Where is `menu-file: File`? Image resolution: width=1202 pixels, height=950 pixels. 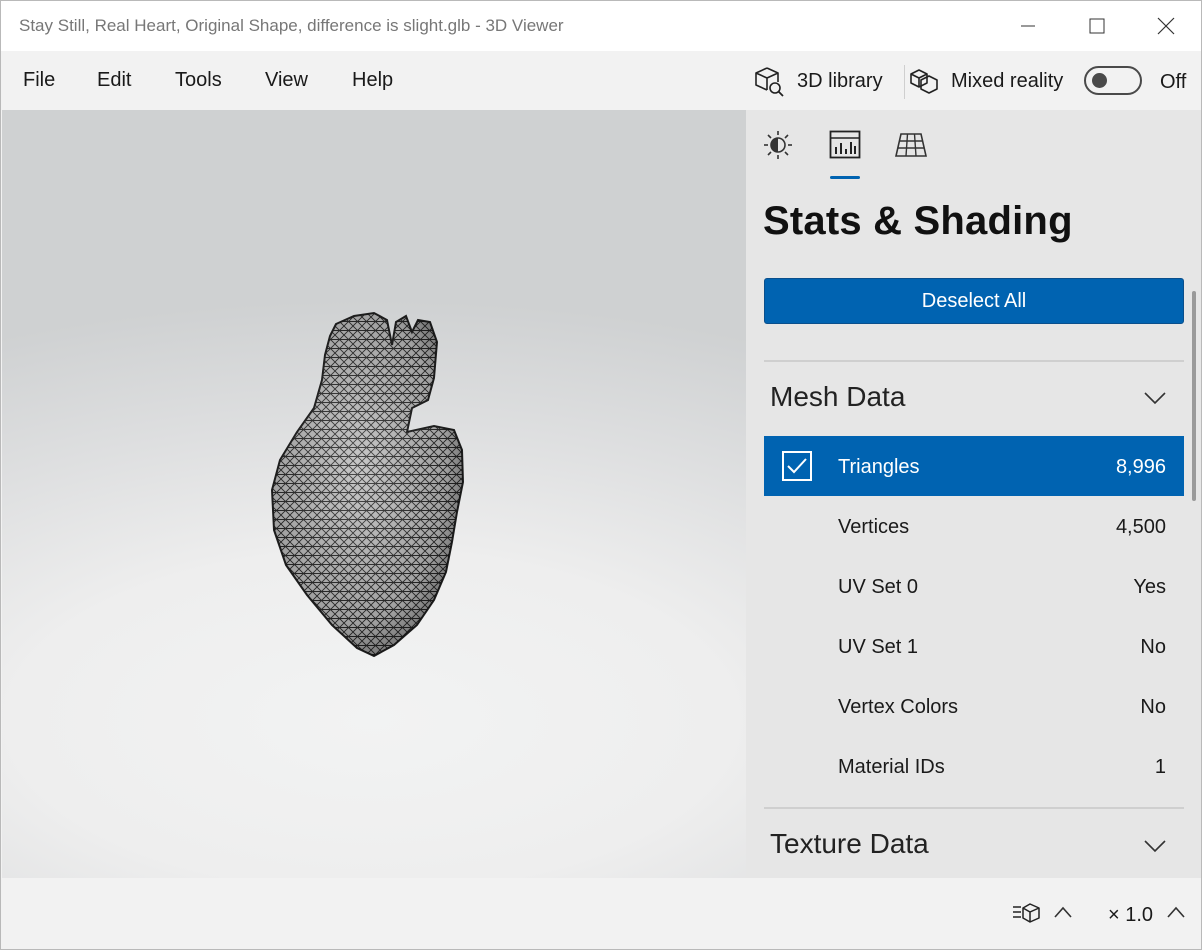
menu-file: File is located at coordinates (39, 80).